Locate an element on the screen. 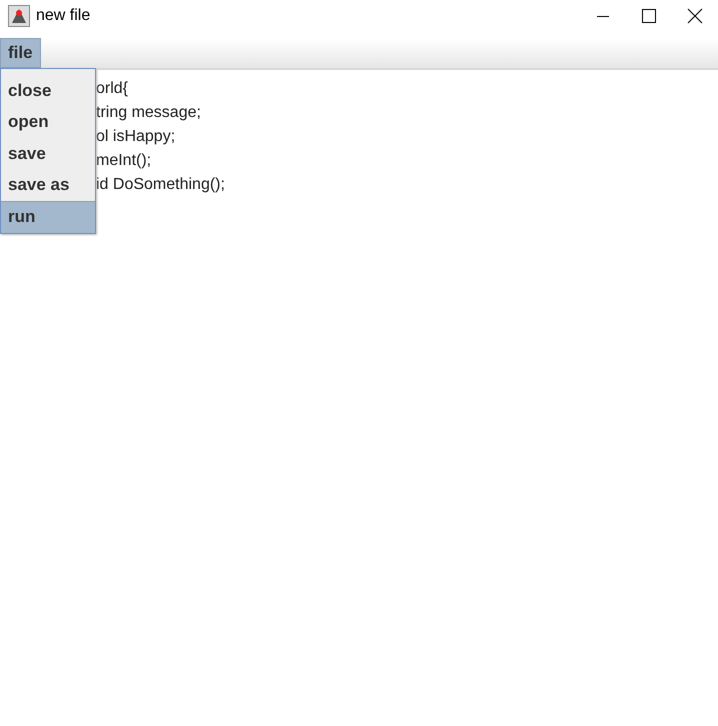  menu-option: save is located at coordinates (48, 154).